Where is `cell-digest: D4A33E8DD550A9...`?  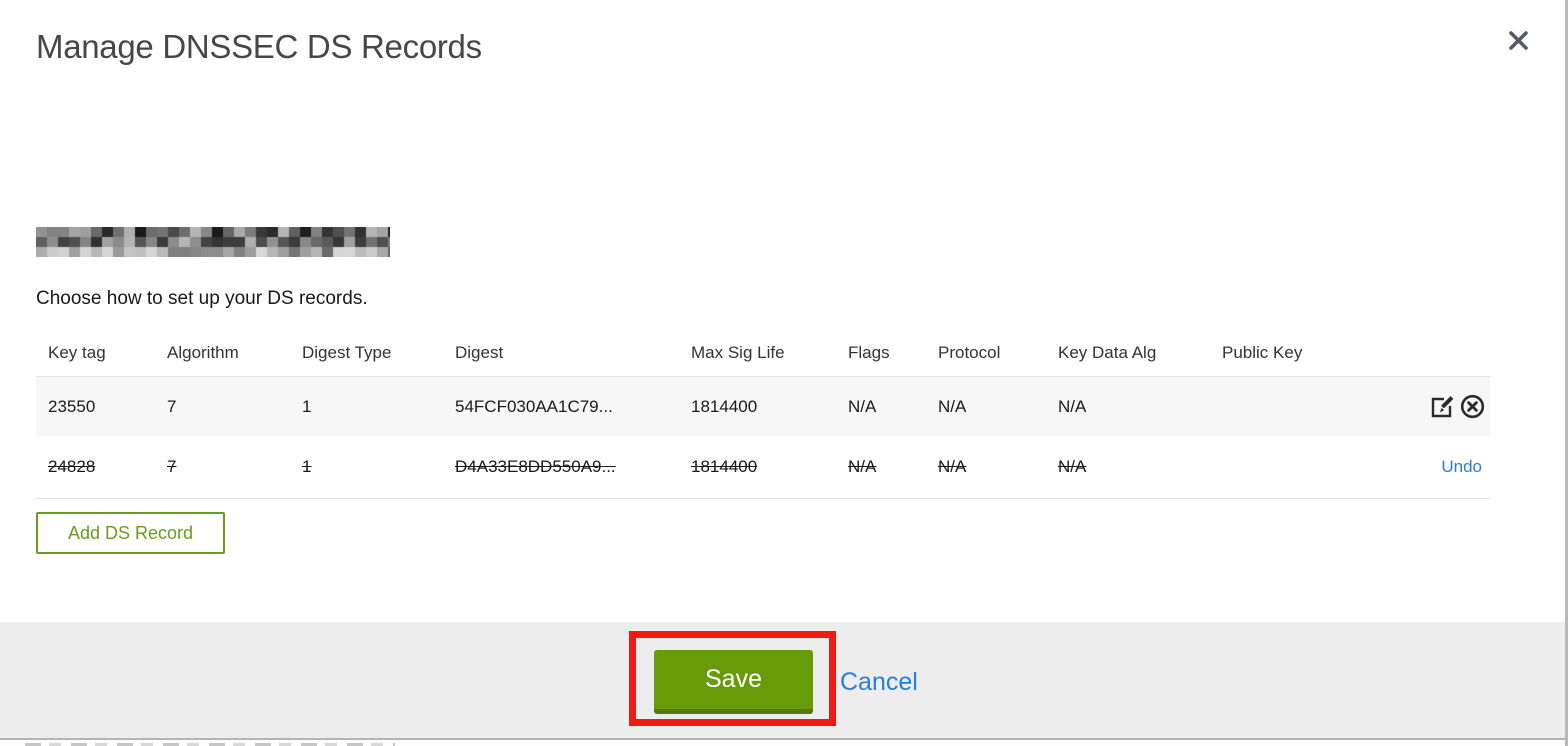 cell-digest: D4A33E8DD550A9... is located at coordinates (535, 466).